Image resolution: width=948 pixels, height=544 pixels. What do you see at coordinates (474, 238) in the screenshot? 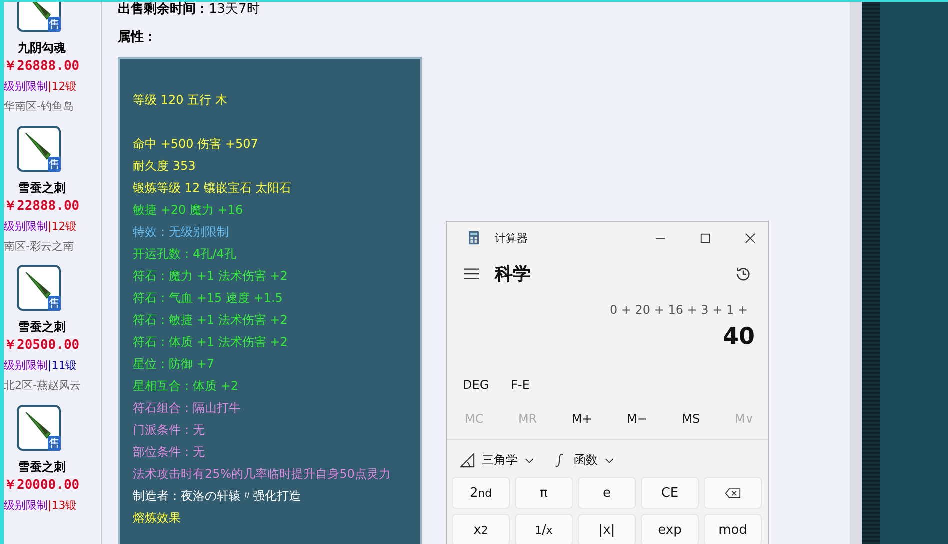
I see `calculator-icon` at bounding box center [474, 238].